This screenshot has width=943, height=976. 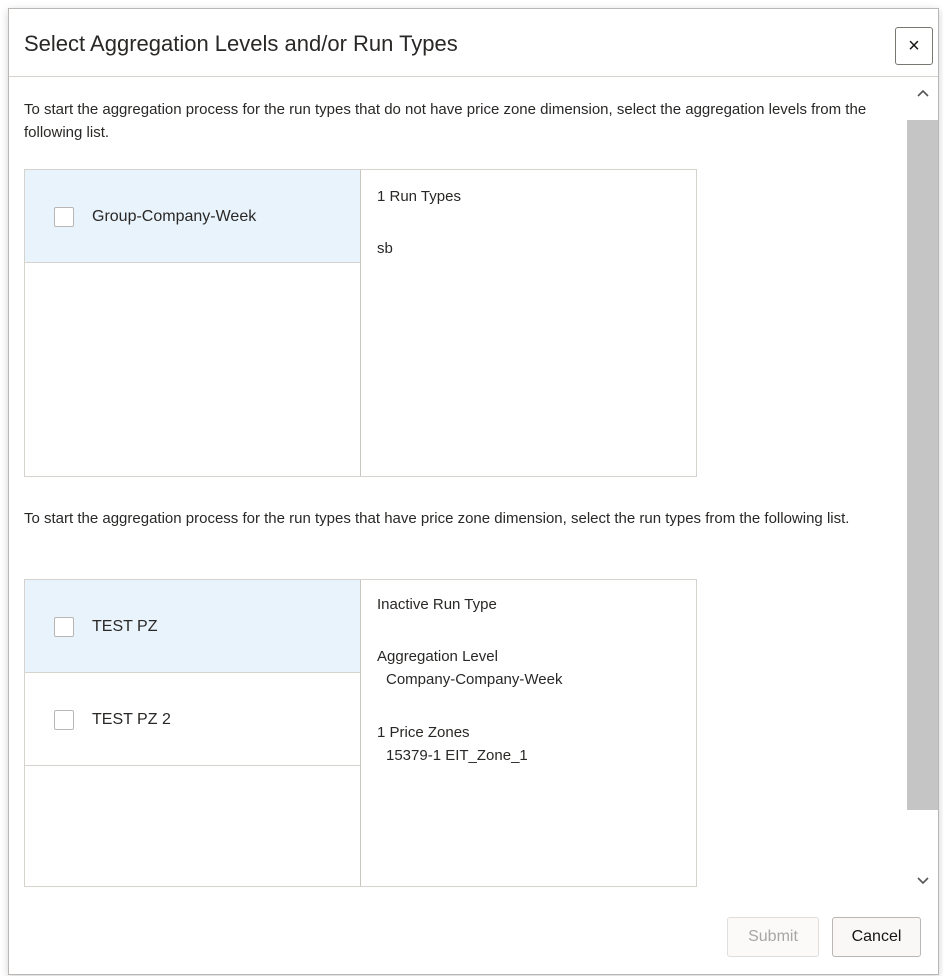 I want to click on chevron-up-icon, so click(x=922, y=93).